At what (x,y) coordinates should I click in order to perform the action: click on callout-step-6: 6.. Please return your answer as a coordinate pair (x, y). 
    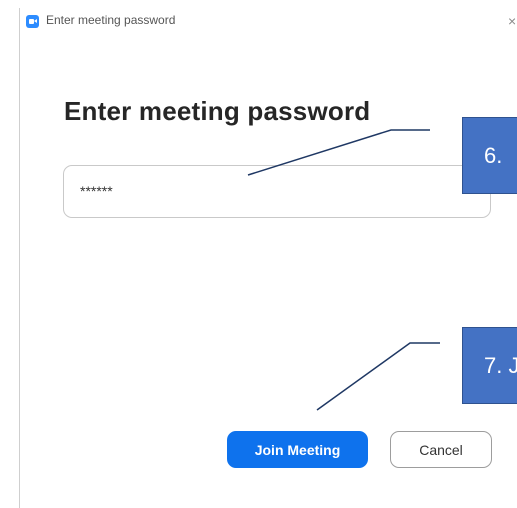
    Looking at the image, I should click on (489, 155).